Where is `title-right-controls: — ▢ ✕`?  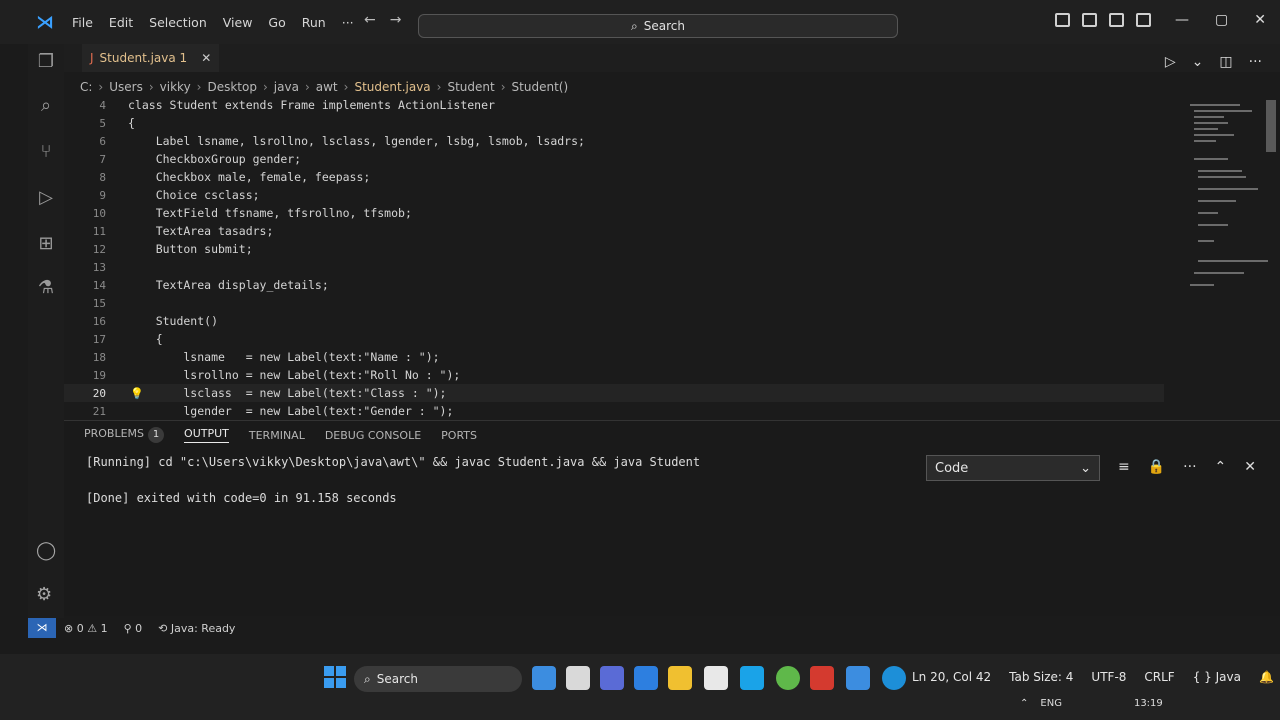
title-right-controls: — ▢ ✕ is located at coordinates (1167, 20).